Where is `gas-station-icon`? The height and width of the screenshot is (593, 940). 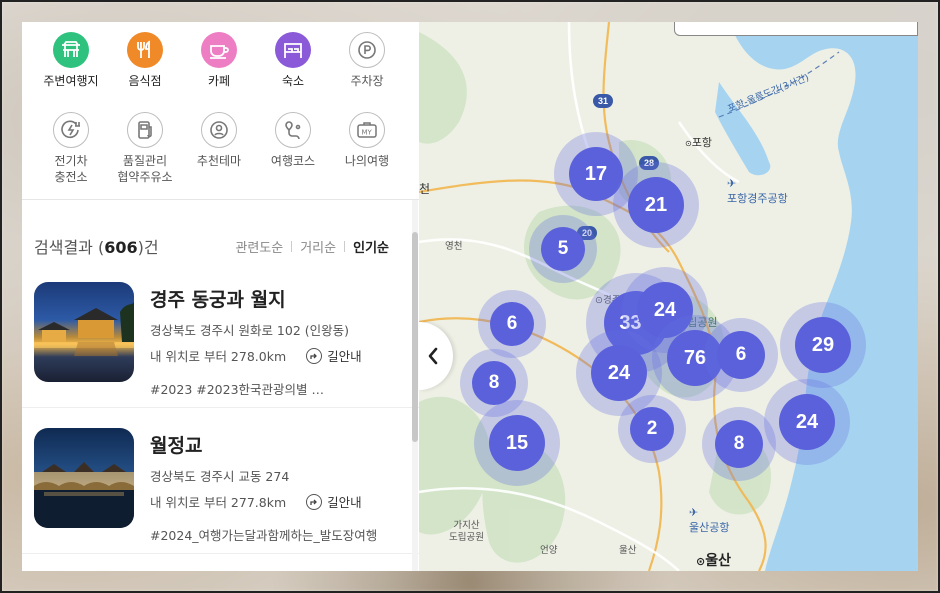 gas-station-icon is located at coordinates (145, 129).